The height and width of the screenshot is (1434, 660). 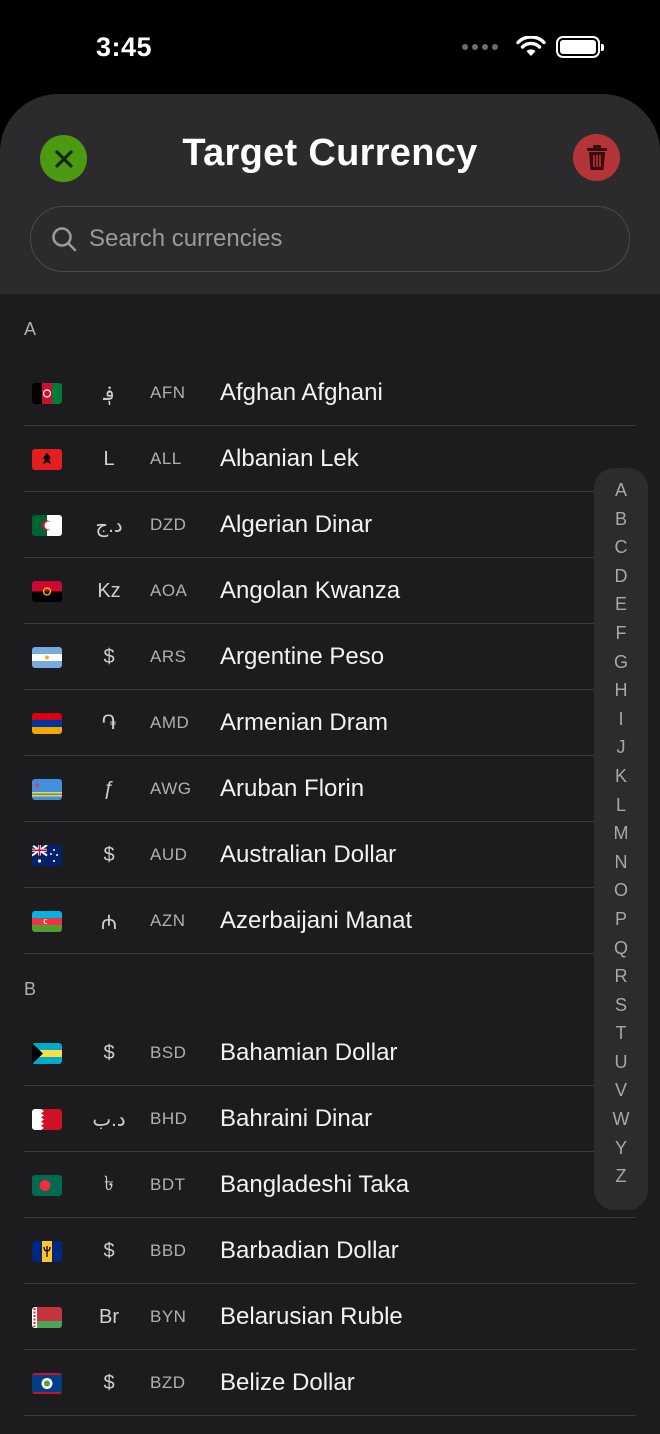 I want to click on index-letter-e: E, so click(x=621, y=604).